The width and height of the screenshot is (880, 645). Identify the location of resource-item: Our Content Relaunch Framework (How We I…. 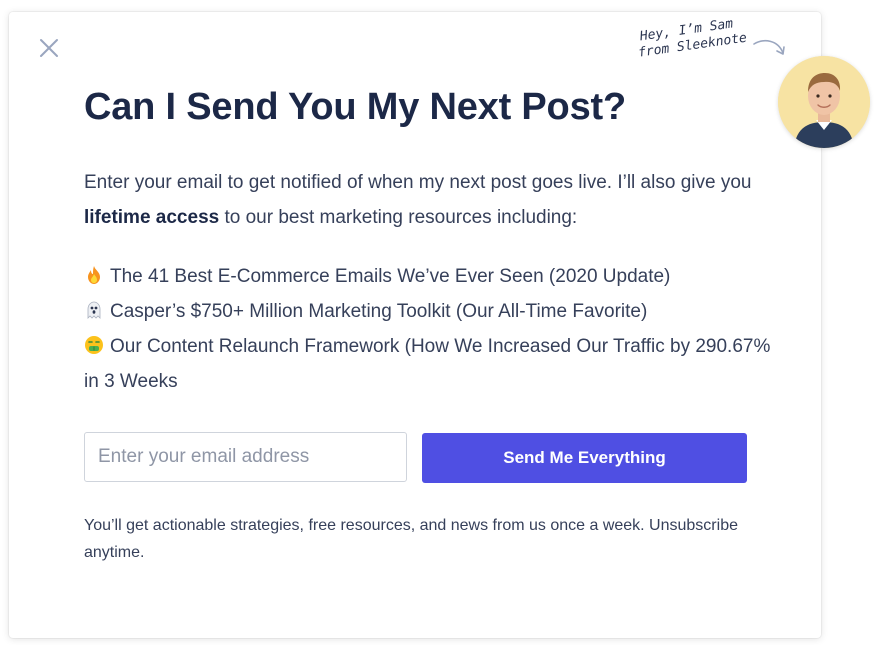
(429, 364).